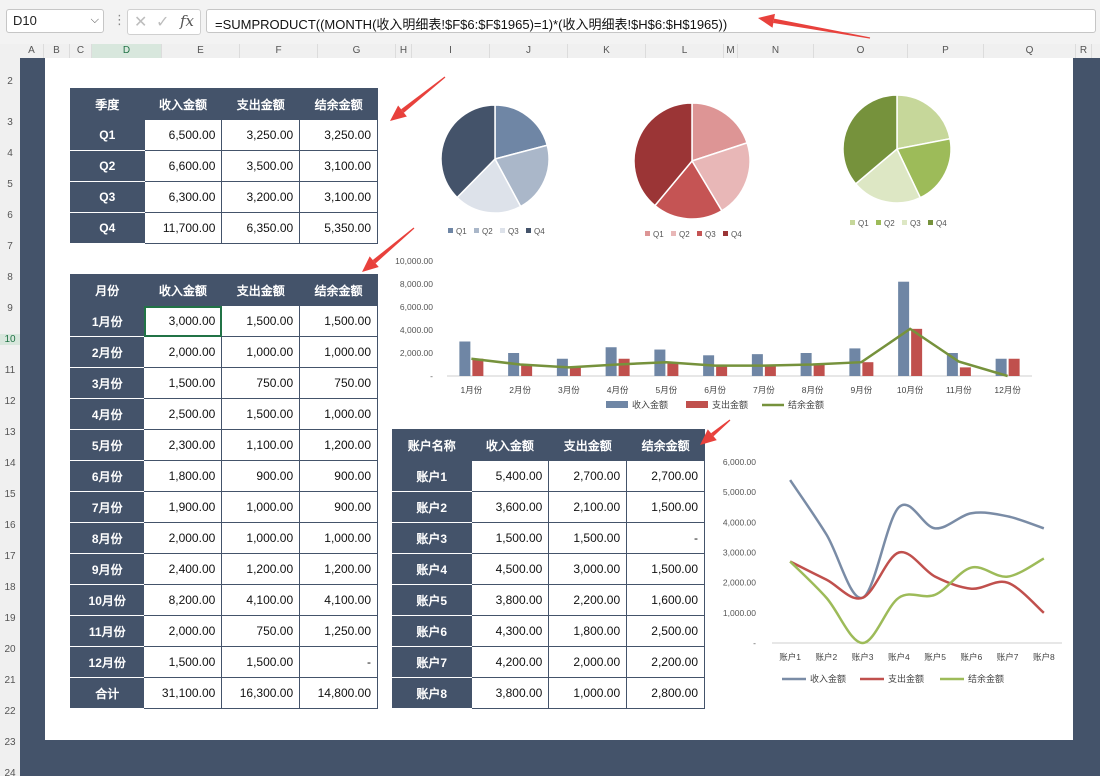  Describe the element at coordinates (10, 308) in the screenshot. I see `row-header-9: 9` at that location.